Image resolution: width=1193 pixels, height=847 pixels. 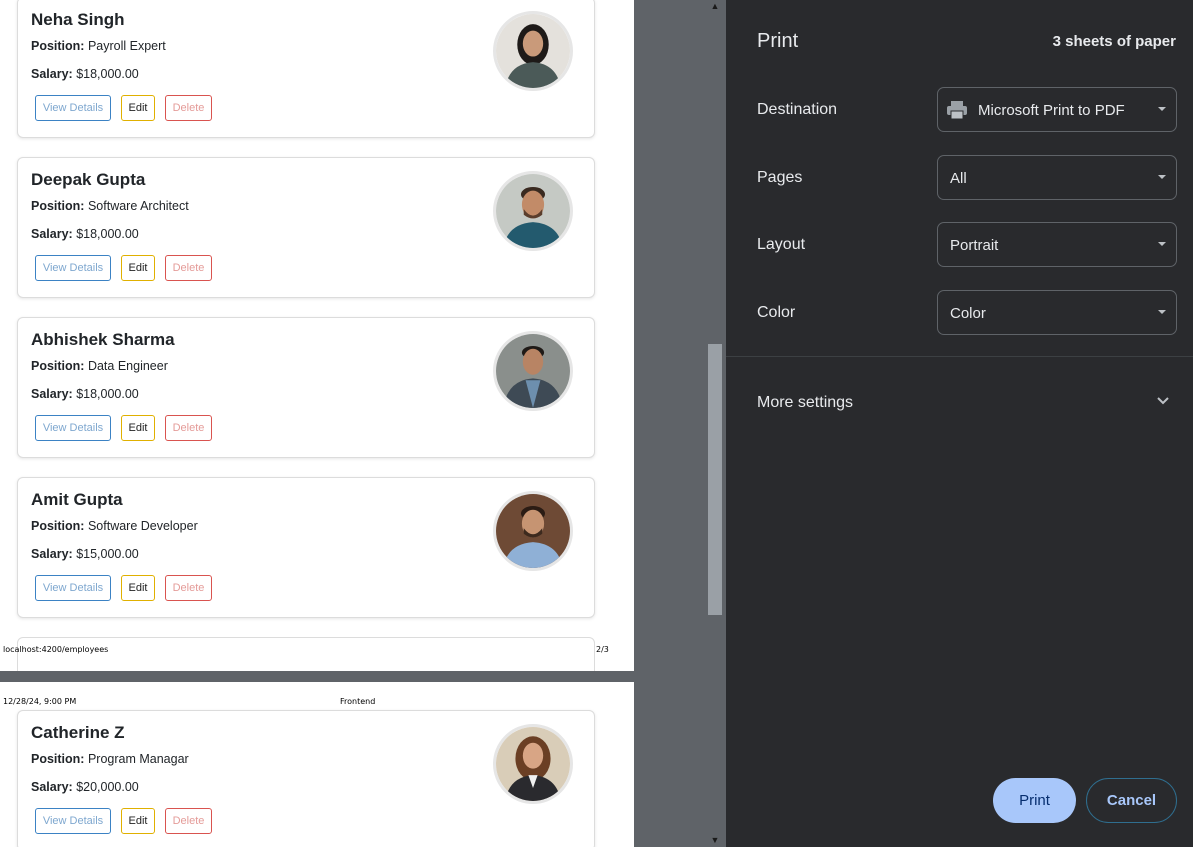 I want to click on page-footer-url: localhost:4200/employees, so click(x=56, y=649).